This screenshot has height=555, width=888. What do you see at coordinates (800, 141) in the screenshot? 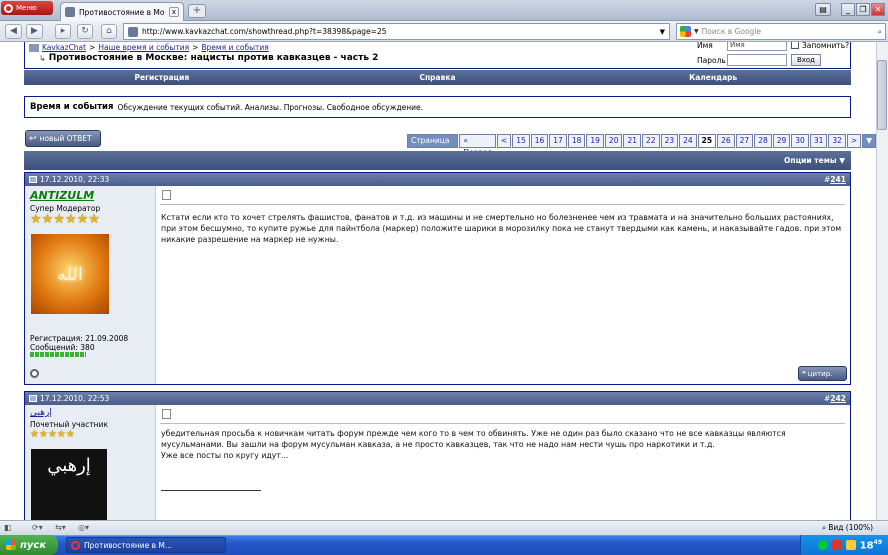
I see `page-link: 30` at bounding box center [800, 141].